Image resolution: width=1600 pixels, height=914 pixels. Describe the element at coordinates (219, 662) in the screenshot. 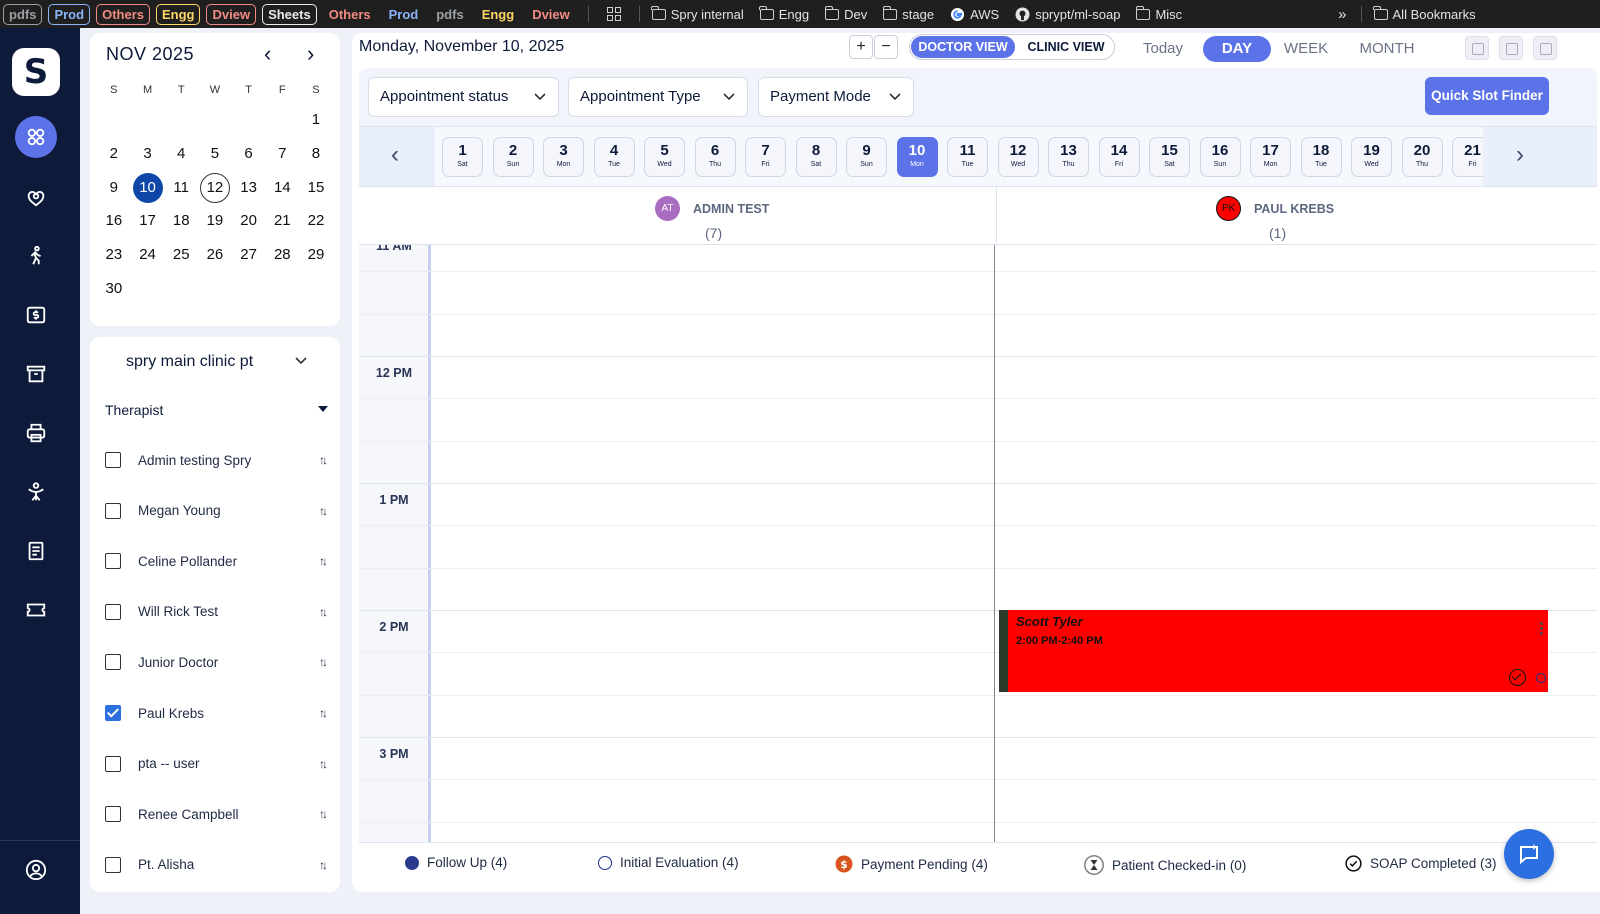

I see `therapist-row: Junior Doctor ↑↓` at that location.